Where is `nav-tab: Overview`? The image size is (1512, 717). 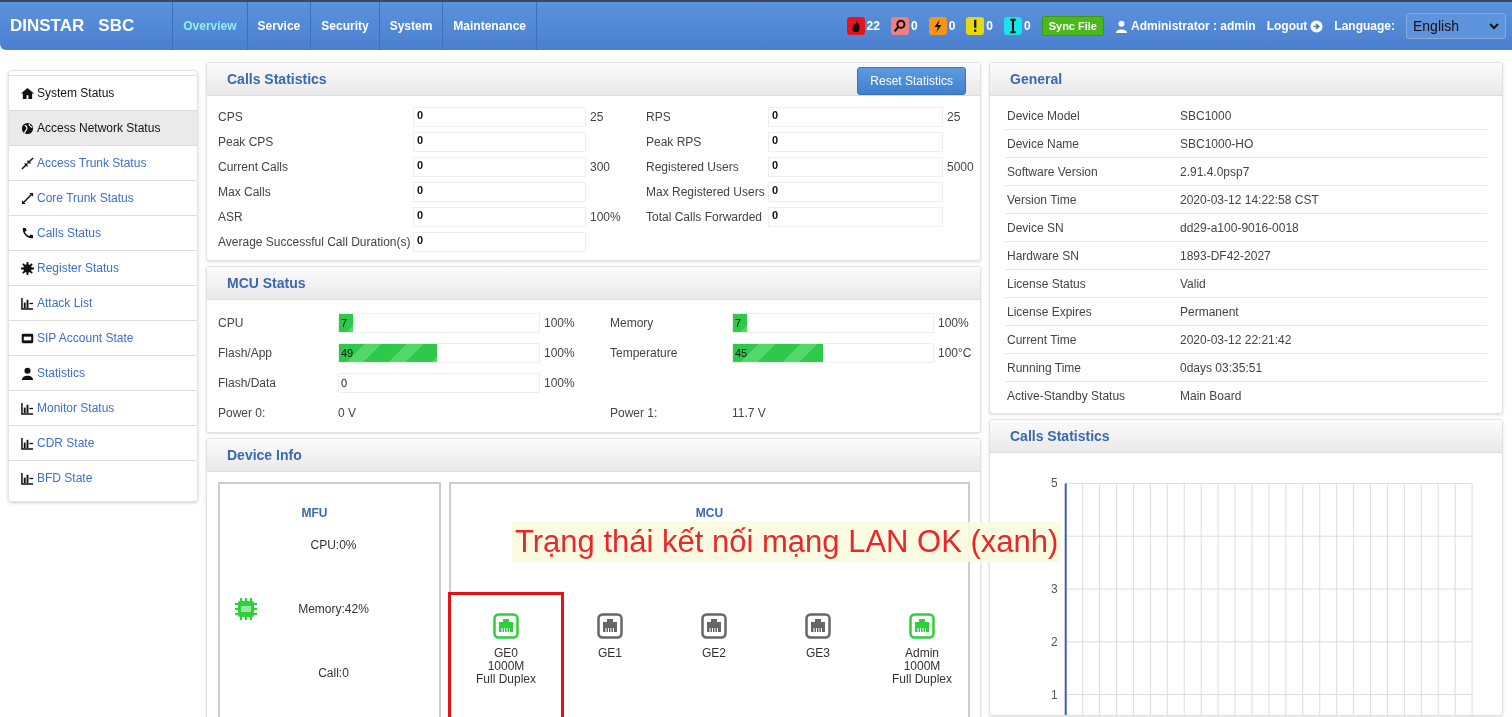 nav-tab: Overview is located at coordinates (210, 26).